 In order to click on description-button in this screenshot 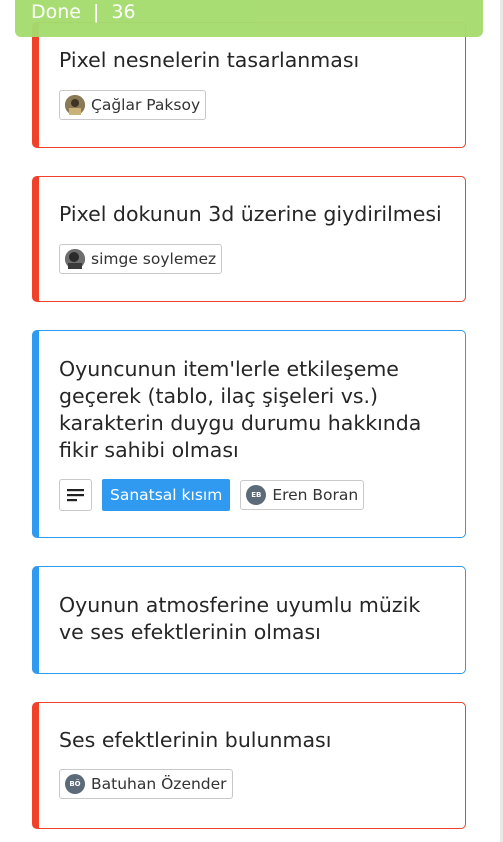, I will do `click(75, 495)`.